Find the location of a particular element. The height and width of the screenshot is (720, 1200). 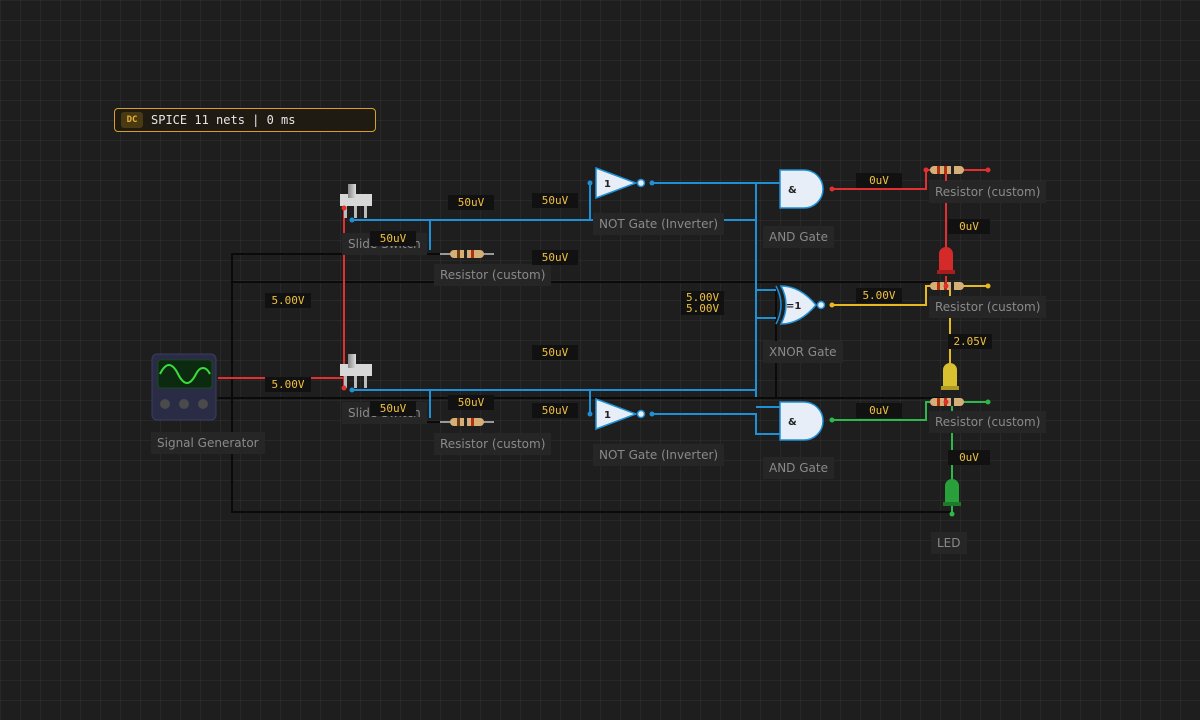

resistor-4-label: Resistor (custom) is located at coordinates (988, 307).